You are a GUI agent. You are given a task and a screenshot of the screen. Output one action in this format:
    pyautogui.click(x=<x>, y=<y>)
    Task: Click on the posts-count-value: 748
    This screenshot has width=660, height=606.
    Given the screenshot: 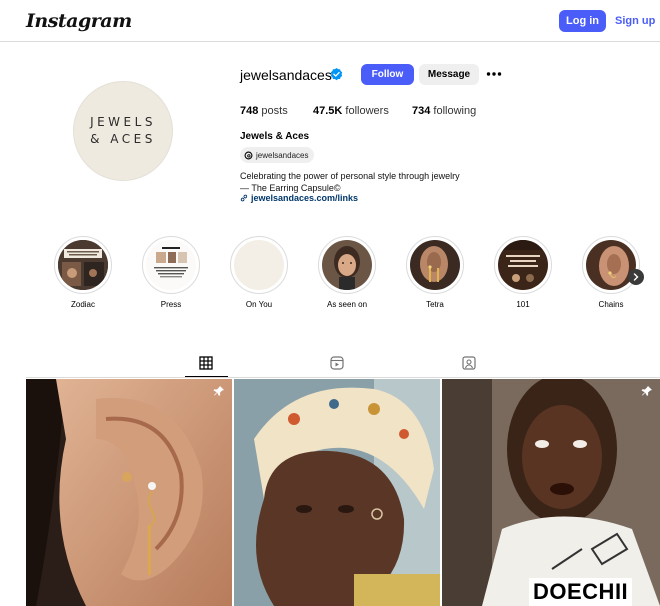 What is the action you would take?
    pyautogui.click(x=249, y=111)
    